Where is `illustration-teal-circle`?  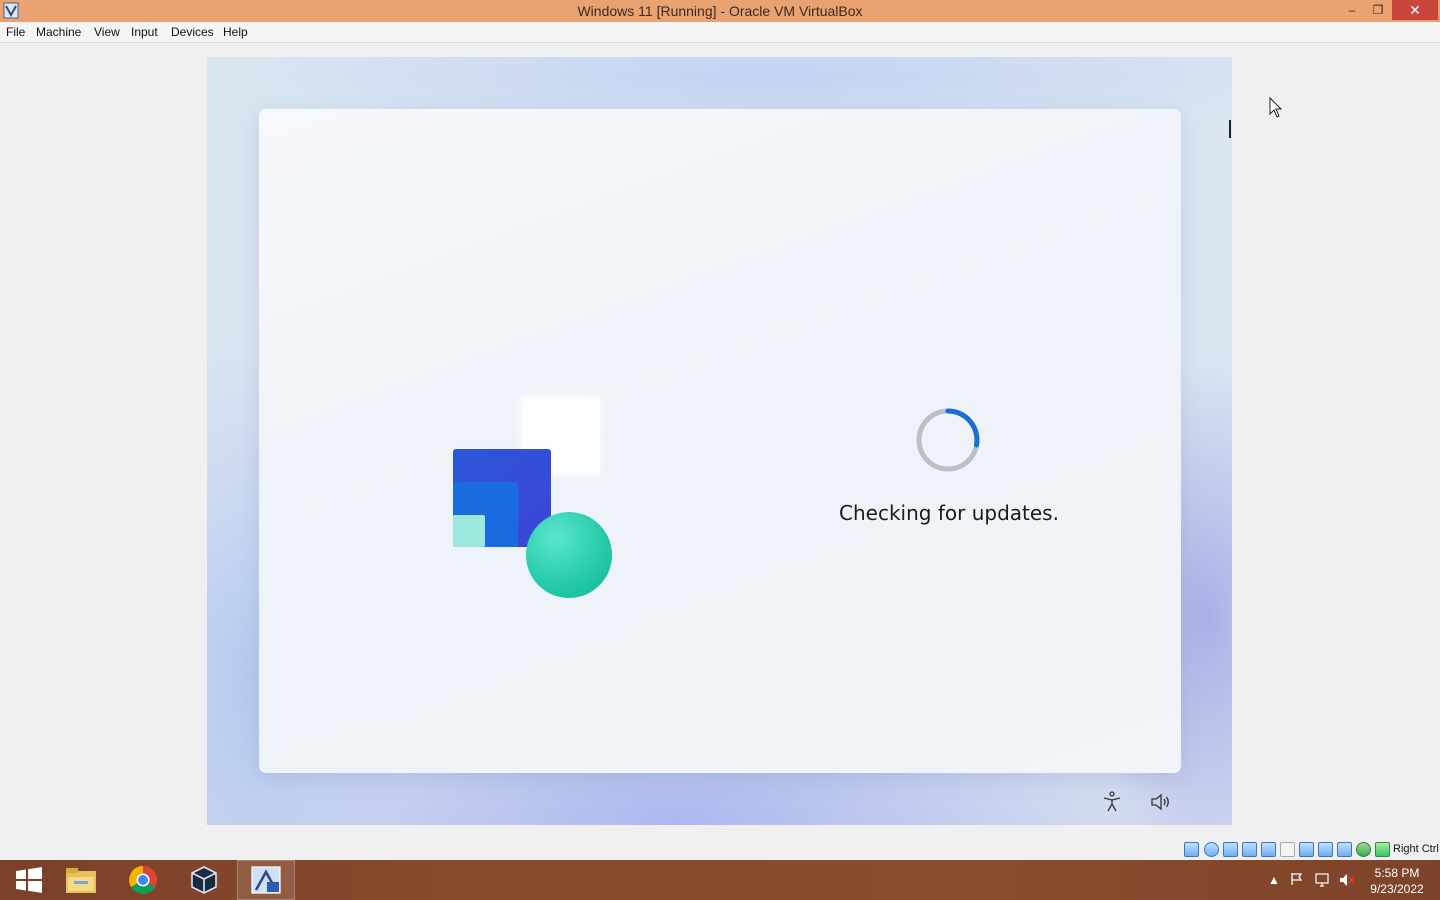 illustration-teal-circle is located at coordinates (569, 555).